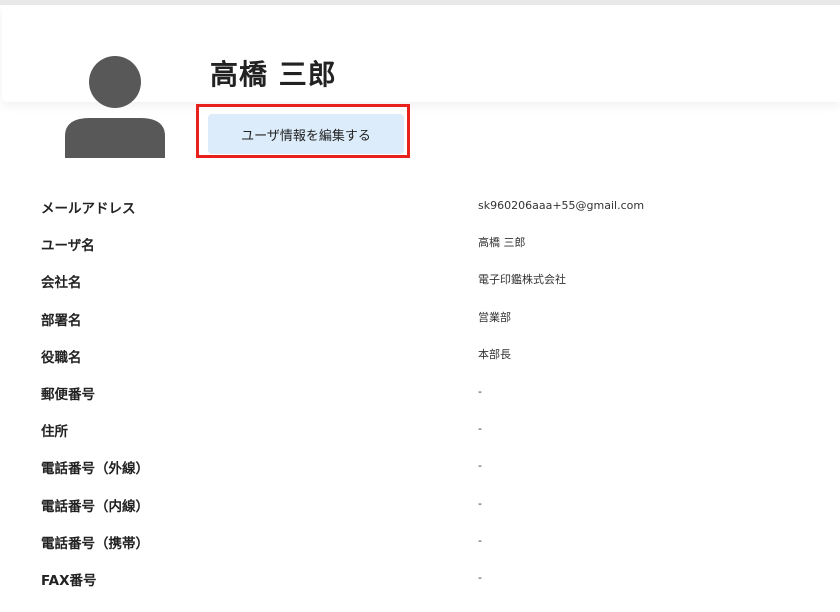 This screenshot has width=840, height=612. What do you see at coordinates (420, 430) in the screenshot?
I see `info-row-address: 住所 -` at bounding box center [420, 430].